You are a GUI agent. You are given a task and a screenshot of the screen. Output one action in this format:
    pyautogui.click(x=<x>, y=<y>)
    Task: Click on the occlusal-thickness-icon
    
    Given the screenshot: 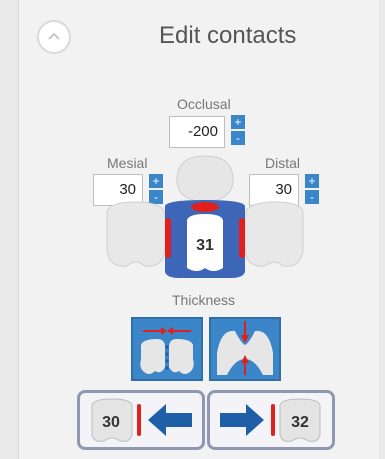 What is the action you would take?
    pyautogui.click(x=245, y=348)
    